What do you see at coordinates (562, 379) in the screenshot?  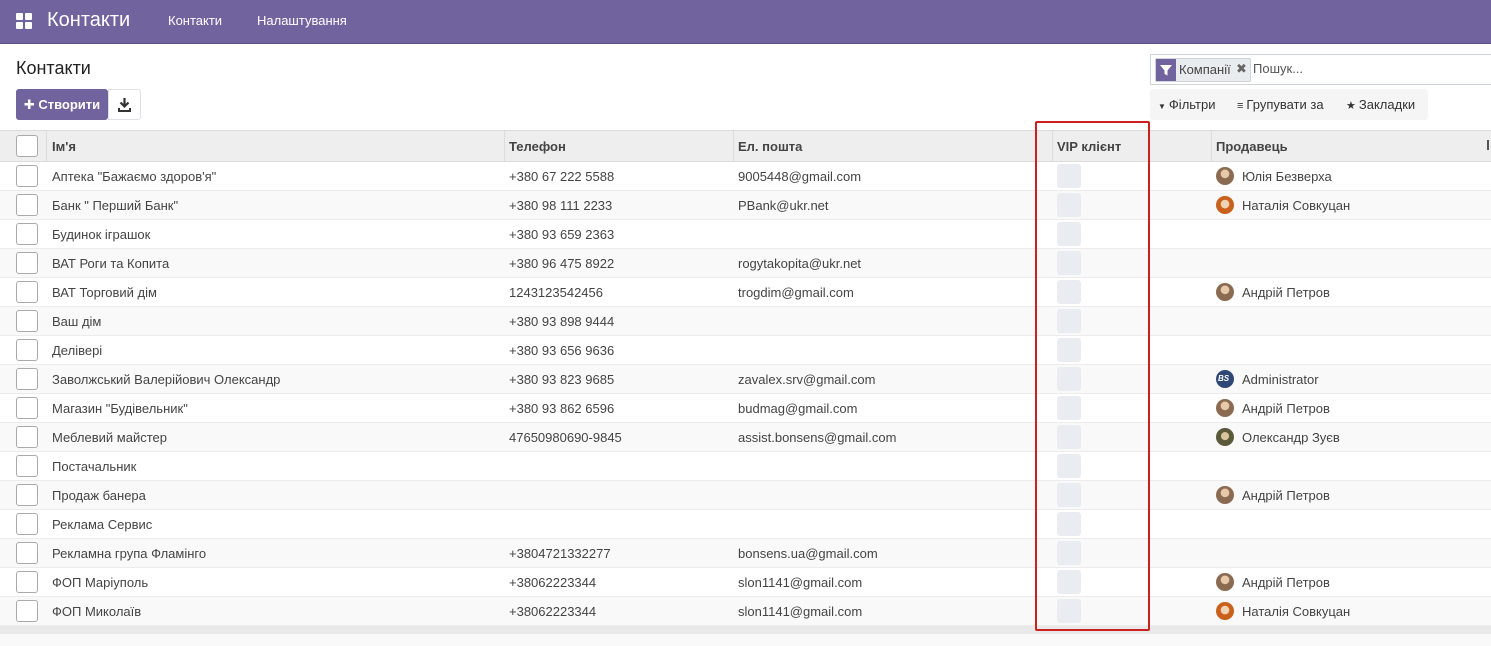 I see `contact-phone: +380 93 823 9685` at bounding box center [562, 379].